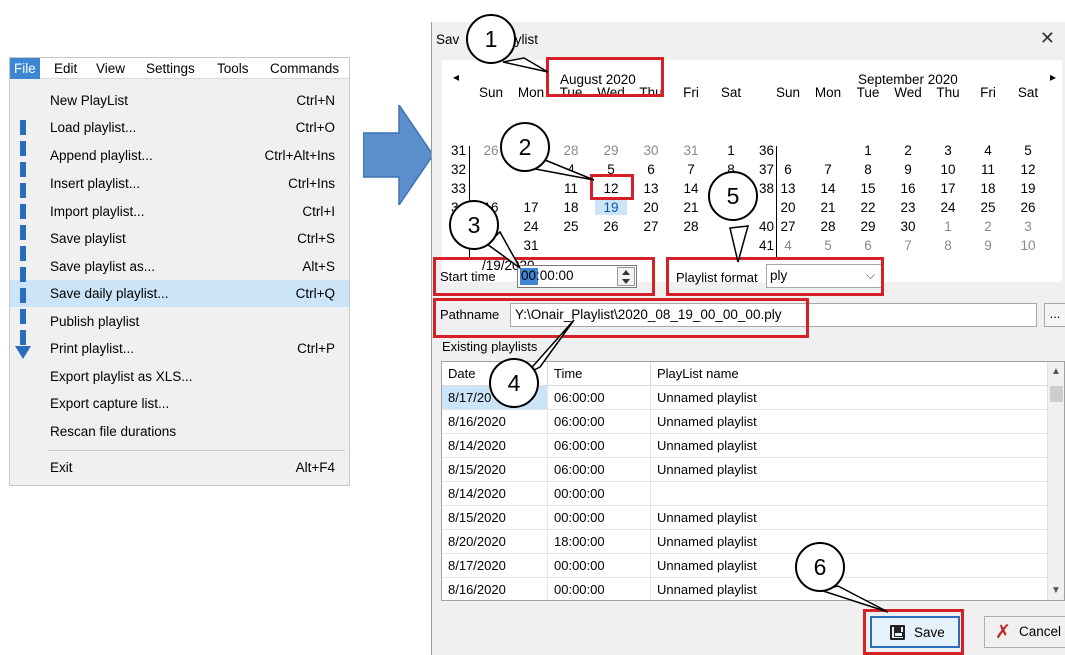 The image size is (1065, 655). Describe the element at coordinates (733, 196) in the screenshot. I see `callout-5: 5` at that location.